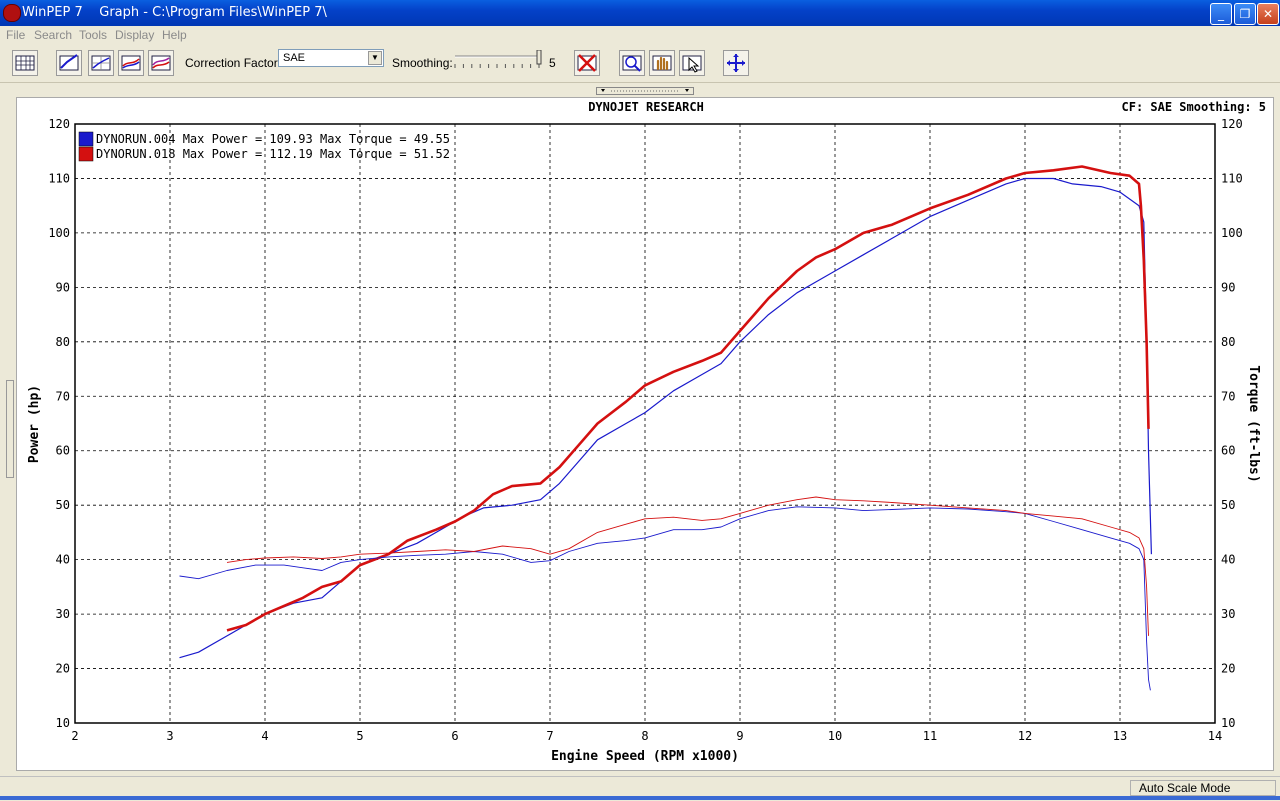  What do you see at coordinates (1120, 736) in the screenshot?
I see `x-tick-label: 13` at bounding box center [1120, 736].